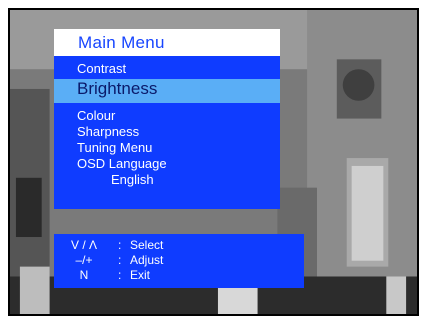 This screenshot has height=324, width=427. I want to click on menu-title-bar: Main Menu, so click(167, 42).